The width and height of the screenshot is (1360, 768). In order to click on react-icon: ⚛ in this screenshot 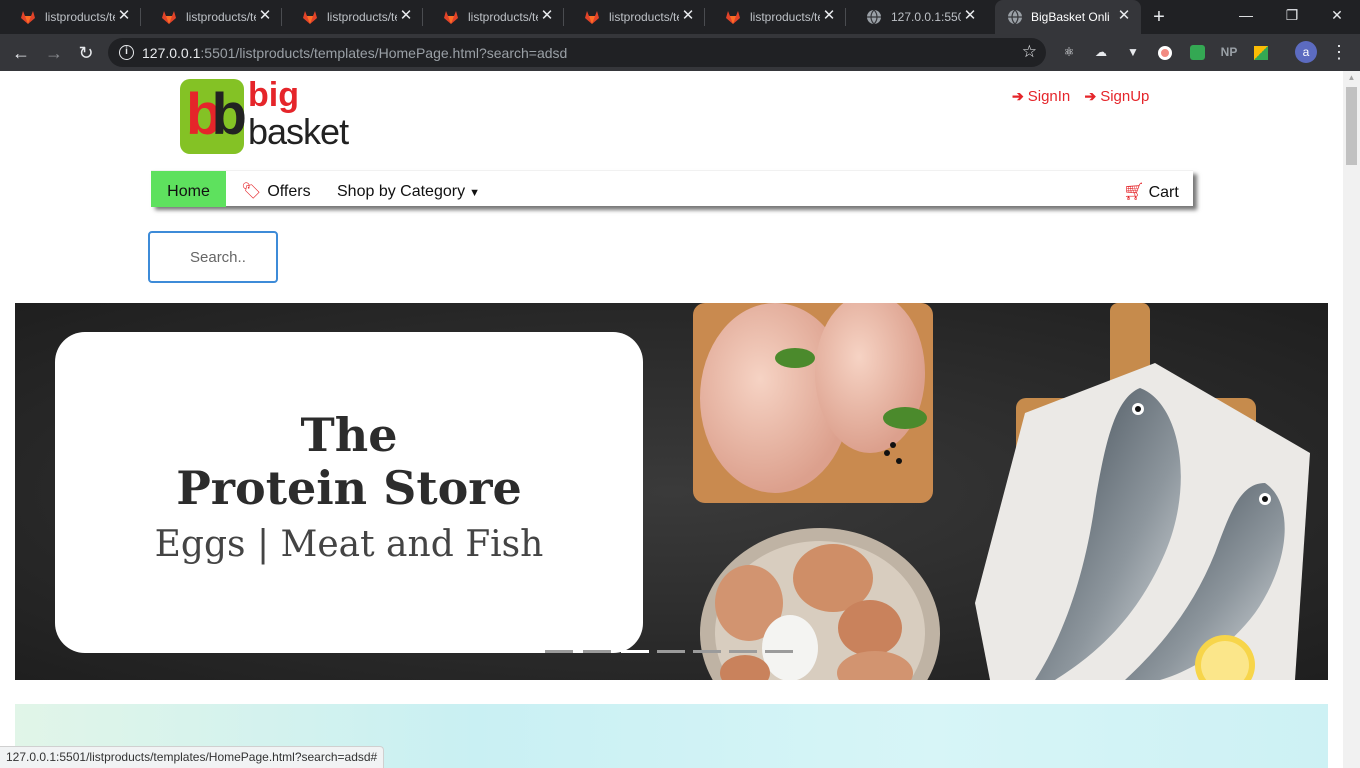, I will do `click(1069, 52)`.